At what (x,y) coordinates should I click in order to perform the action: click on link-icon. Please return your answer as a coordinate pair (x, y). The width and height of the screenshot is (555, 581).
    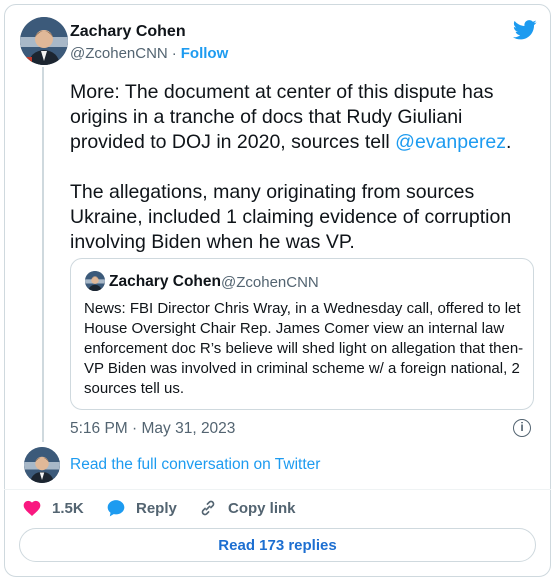
    Looking at the image, I should click on (208, 508).